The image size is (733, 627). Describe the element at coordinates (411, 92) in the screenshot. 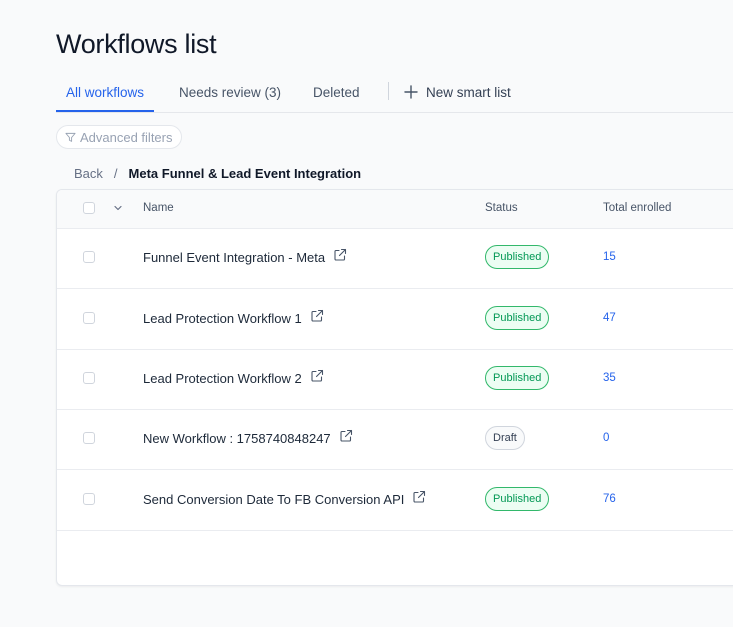

I see `plus-icon` at that location.